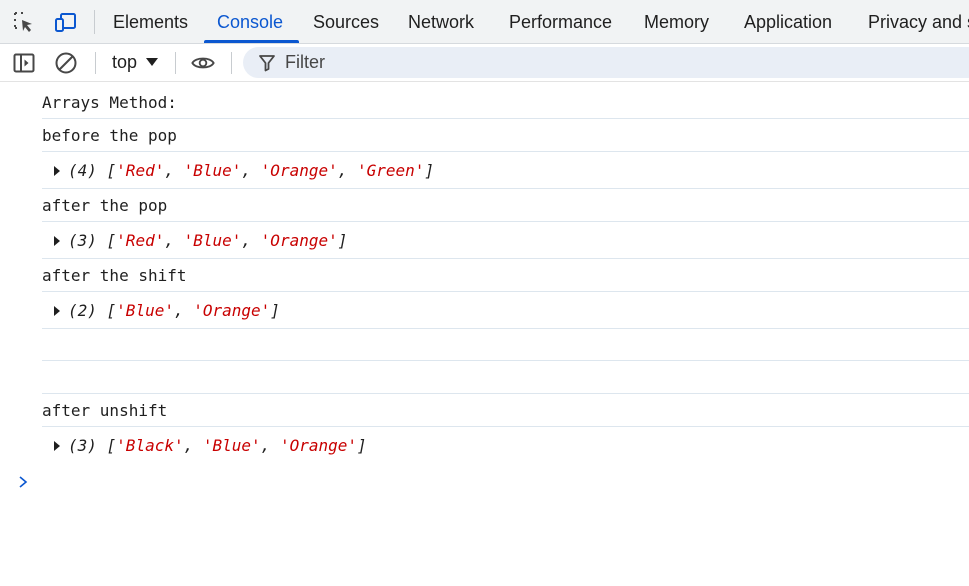 The width and height of the screenshot is (969, 586). Describe the element at coordinates (105, 205) in the screenshot. I see `log-text: after the pop` at that location.